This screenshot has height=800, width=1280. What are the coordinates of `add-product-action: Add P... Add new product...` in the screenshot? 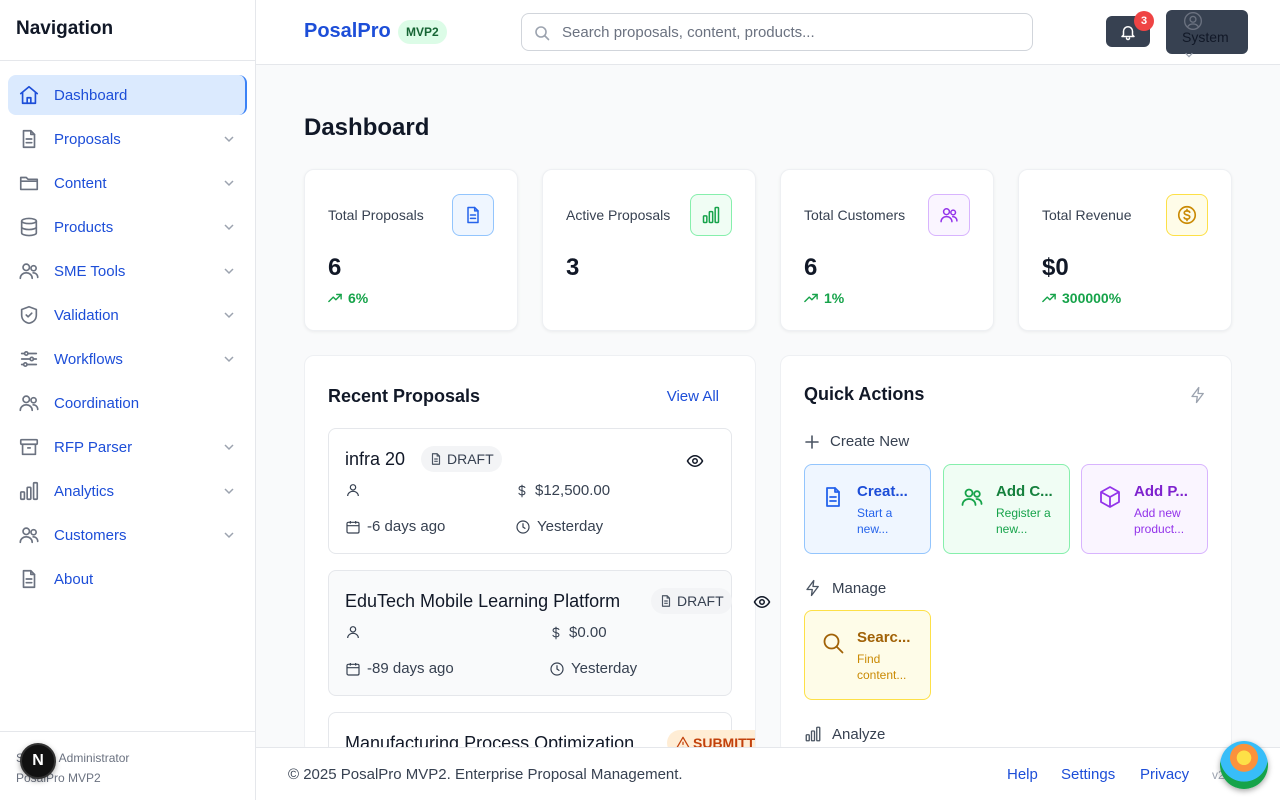 It's located at (1144, 509).